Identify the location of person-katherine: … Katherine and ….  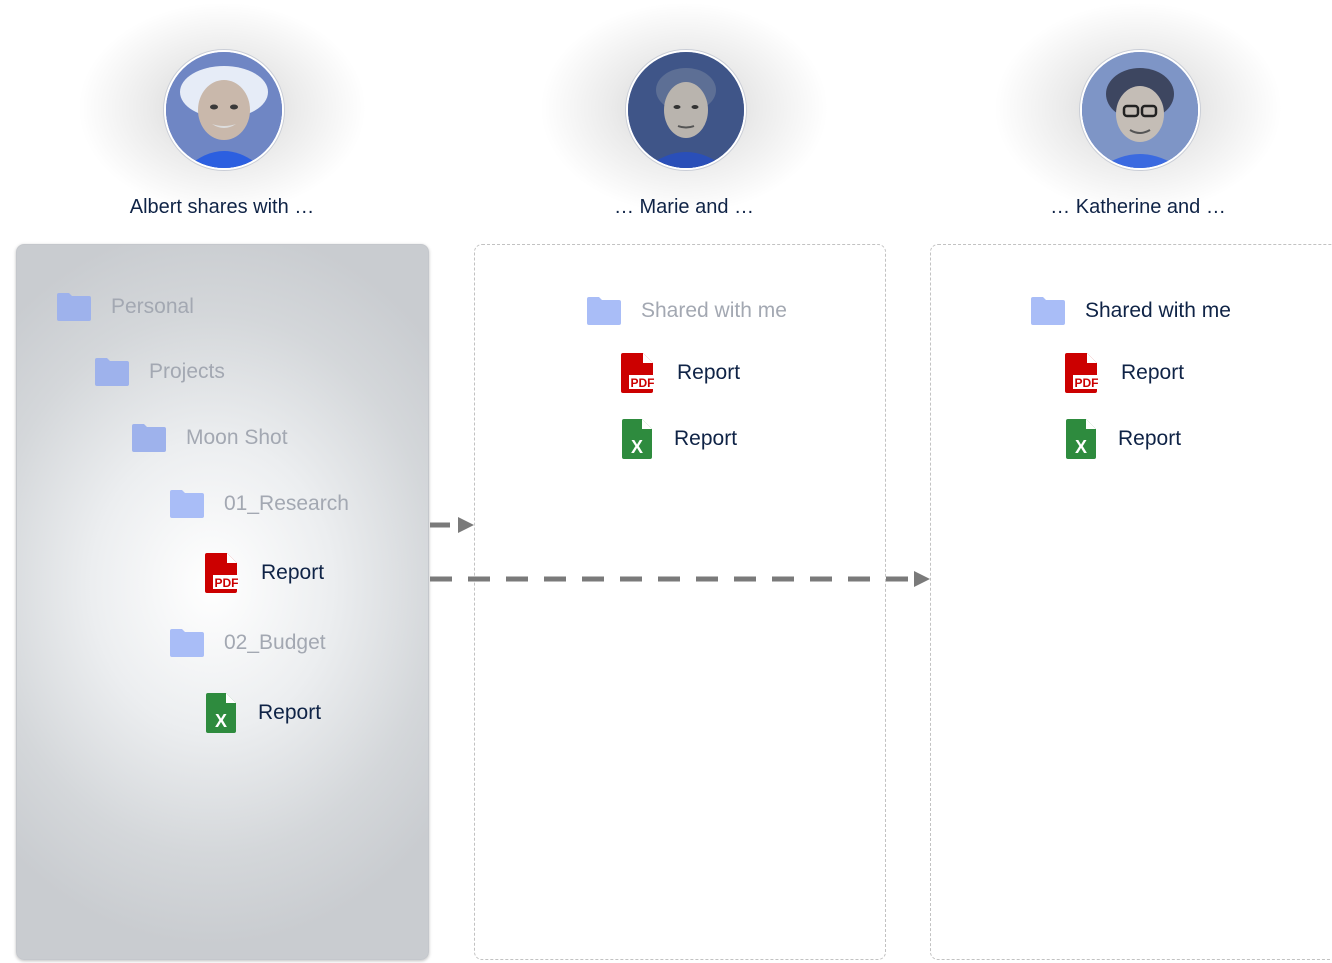
(1138, 115).